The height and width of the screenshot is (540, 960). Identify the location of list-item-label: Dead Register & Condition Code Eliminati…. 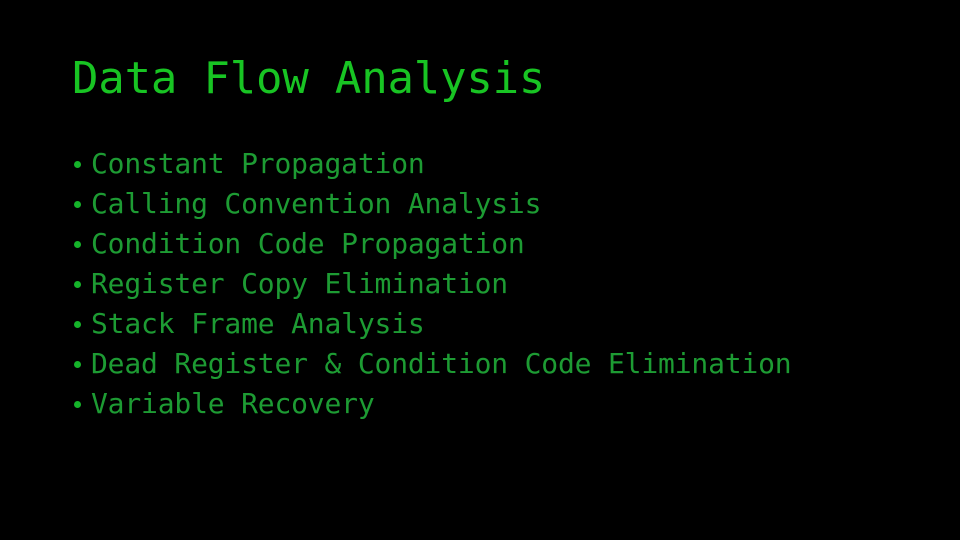
(441, 363).